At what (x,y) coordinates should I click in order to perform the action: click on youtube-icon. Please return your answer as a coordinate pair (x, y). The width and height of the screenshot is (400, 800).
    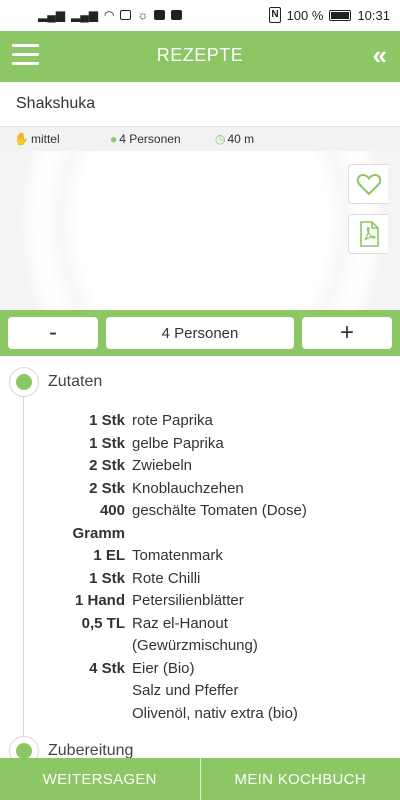
    Looking at the image, I should click on (160, 15).